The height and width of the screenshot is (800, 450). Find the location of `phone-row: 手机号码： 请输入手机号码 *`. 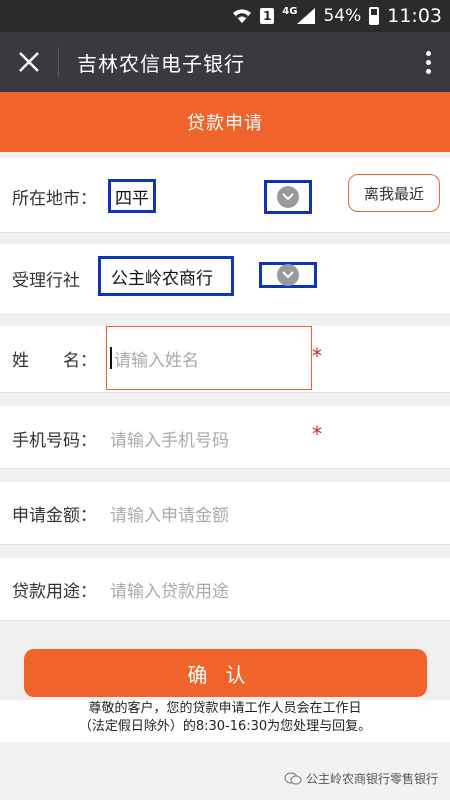

phone-row: 手机号码： 请输入手机号码 * is located at coordinates (225, 437).